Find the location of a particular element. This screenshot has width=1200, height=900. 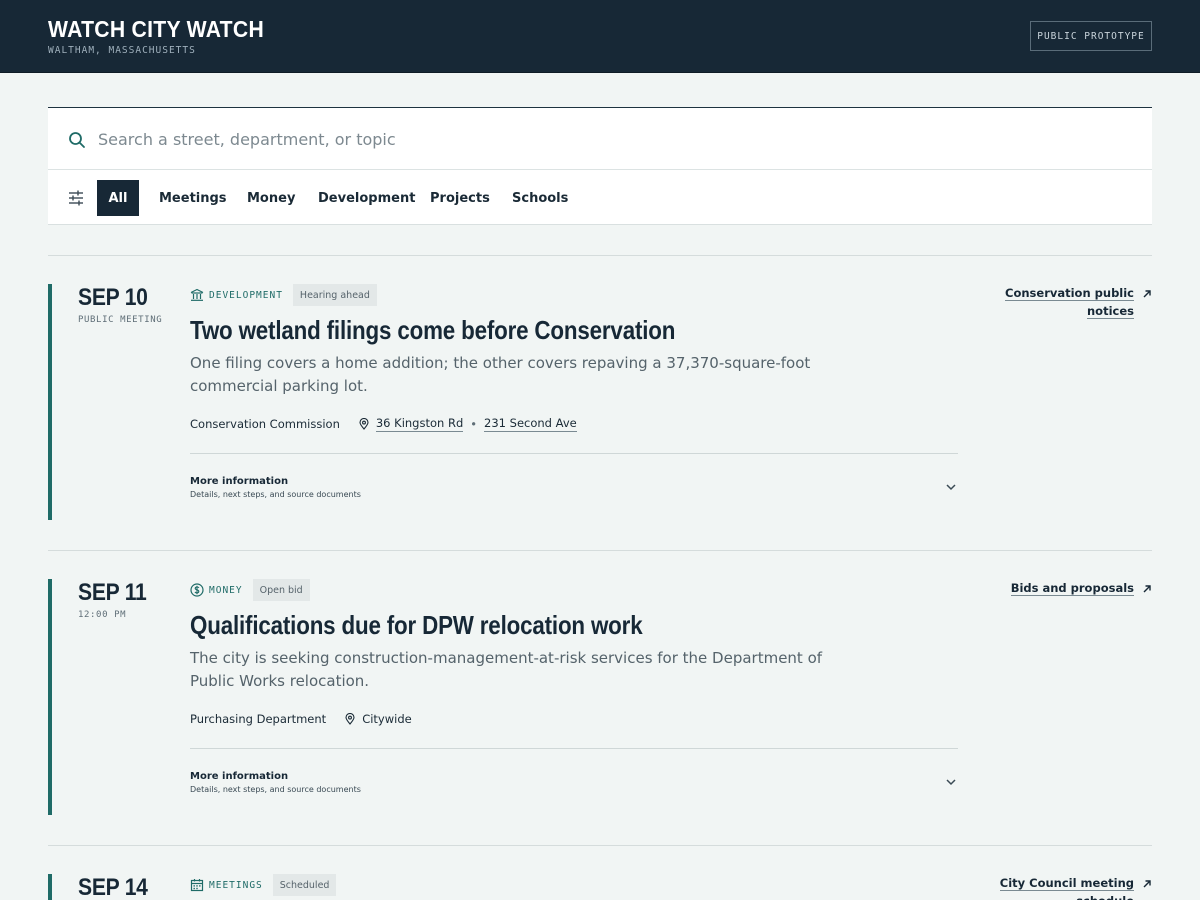

event-date-sub: 12:00 PM is located at coordinates (102, 615).